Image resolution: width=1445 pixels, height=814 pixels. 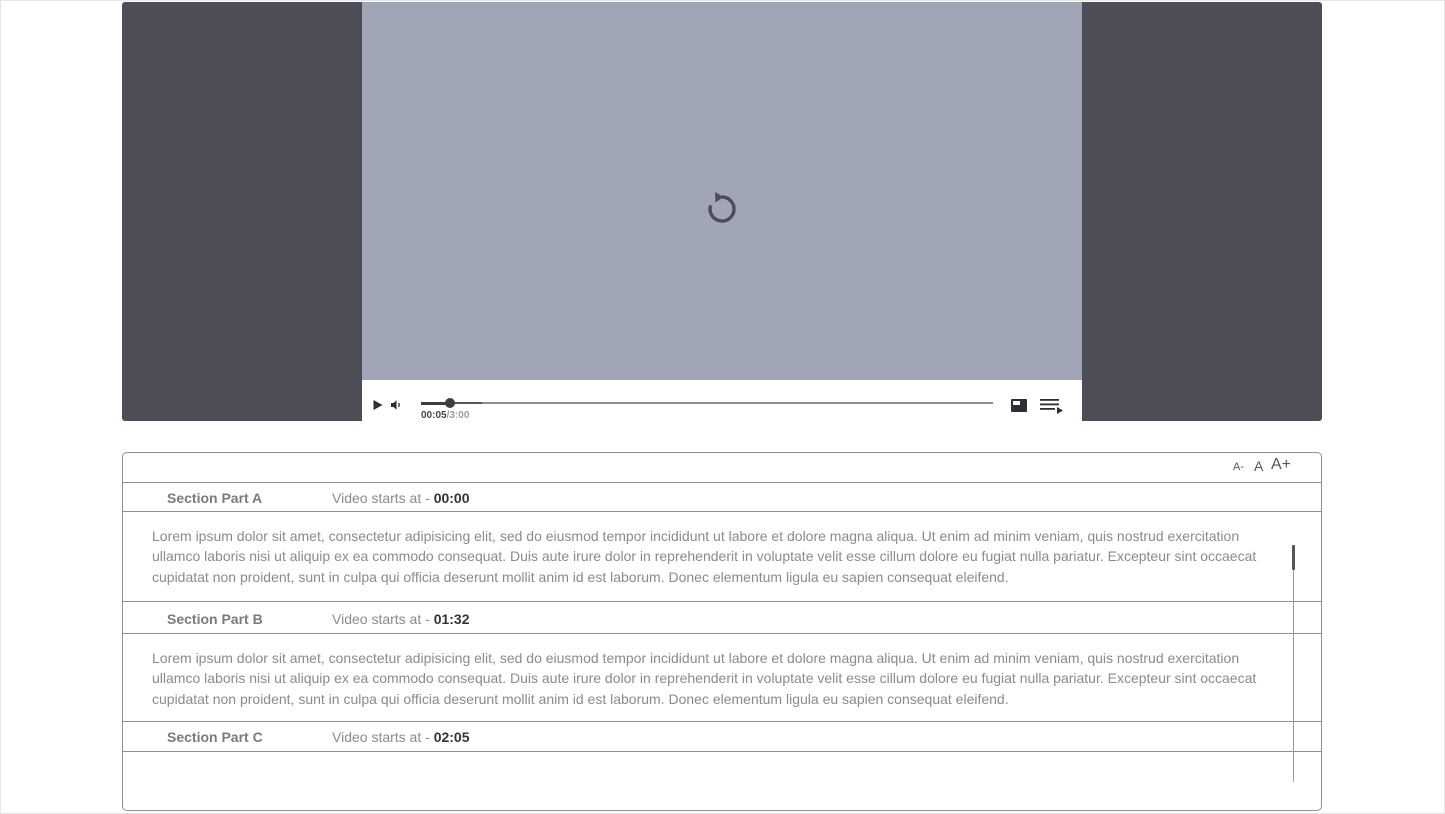 What do you see at coordinates (707, 403) in the screenshot?
I see `progress-bar` at bounding box center [707, 403].